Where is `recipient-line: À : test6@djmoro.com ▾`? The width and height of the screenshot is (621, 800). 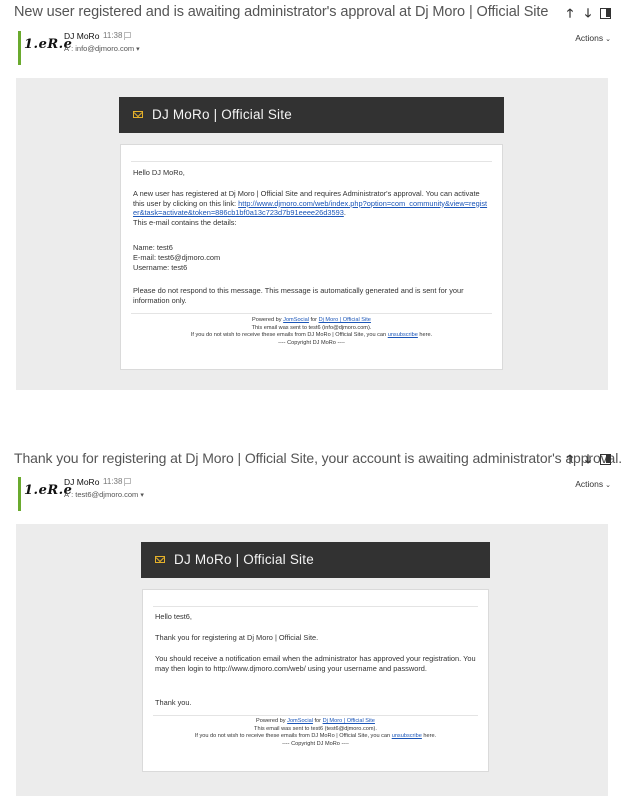
recipient-line: À : test6@djmoro.com ▾ is located at coordinates (104, 494).